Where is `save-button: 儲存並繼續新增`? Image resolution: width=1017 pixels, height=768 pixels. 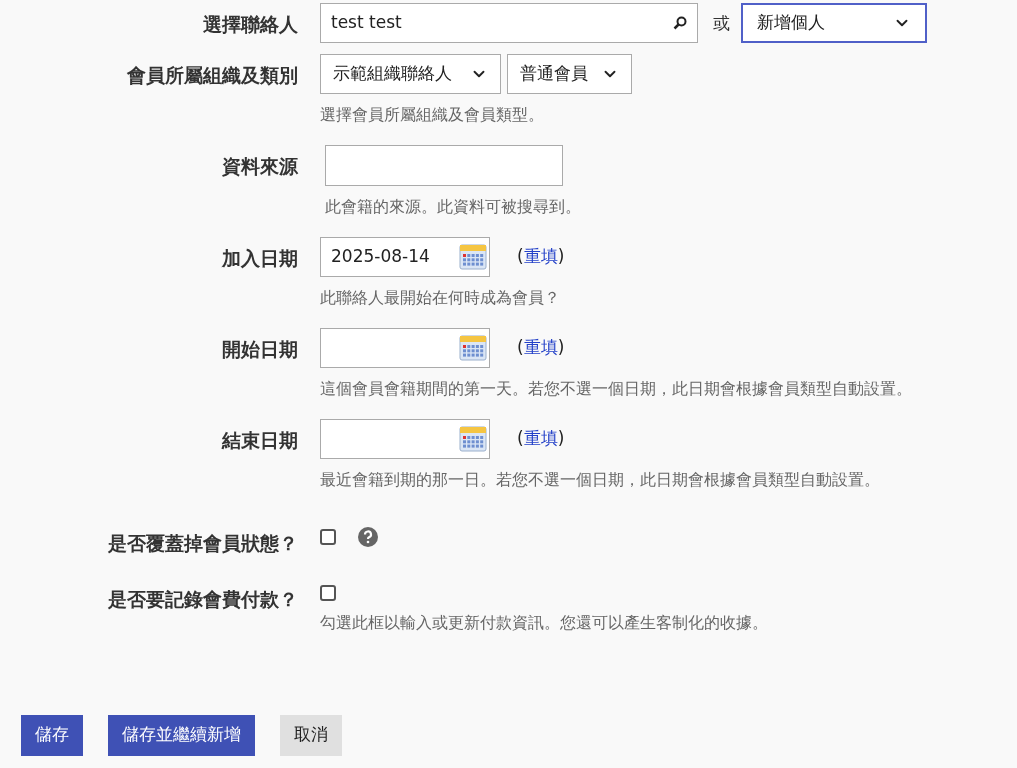
save-button: 儲存並繼續新增 is located at coordinates (181, 735).